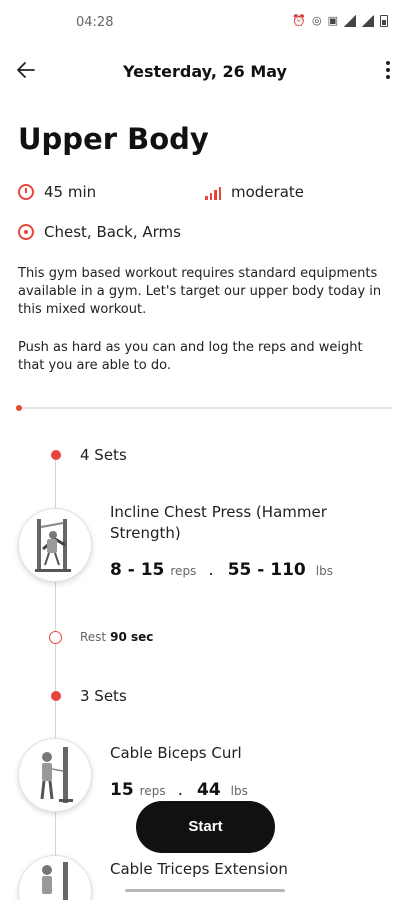 This screenshot has width=410, height=900. Describe the element at coordinates (205, 827) in the screenshot. I see `start-button: Start` at that location.